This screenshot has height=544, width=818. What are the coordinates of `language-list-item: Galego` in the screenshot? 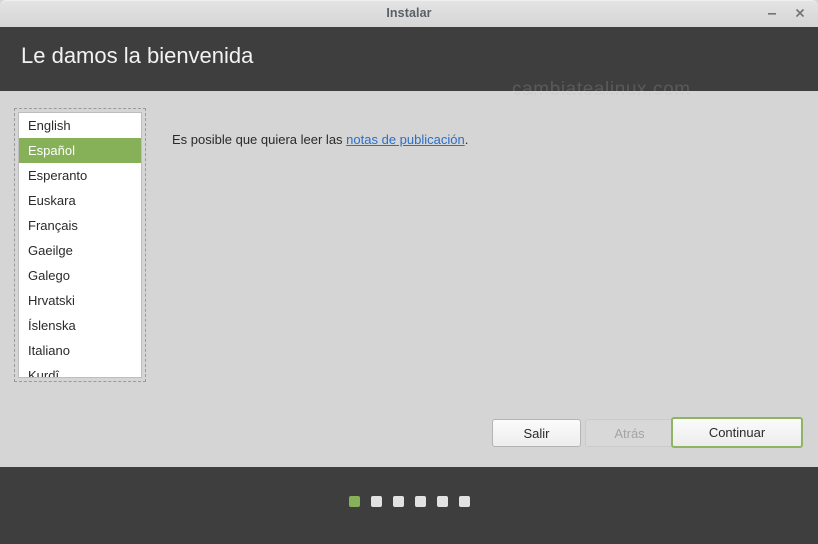 It's located at (80, 275).